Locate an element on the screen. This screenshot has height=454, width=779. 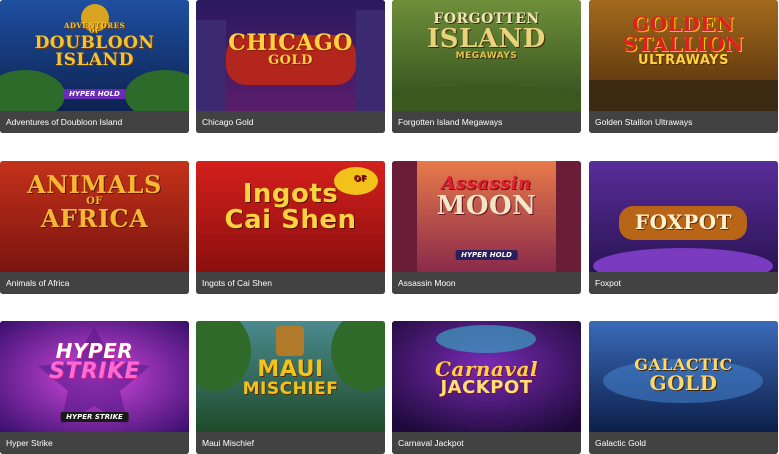
game-title: Golden Stallion Ultraways is located at coordinates (683, 122).